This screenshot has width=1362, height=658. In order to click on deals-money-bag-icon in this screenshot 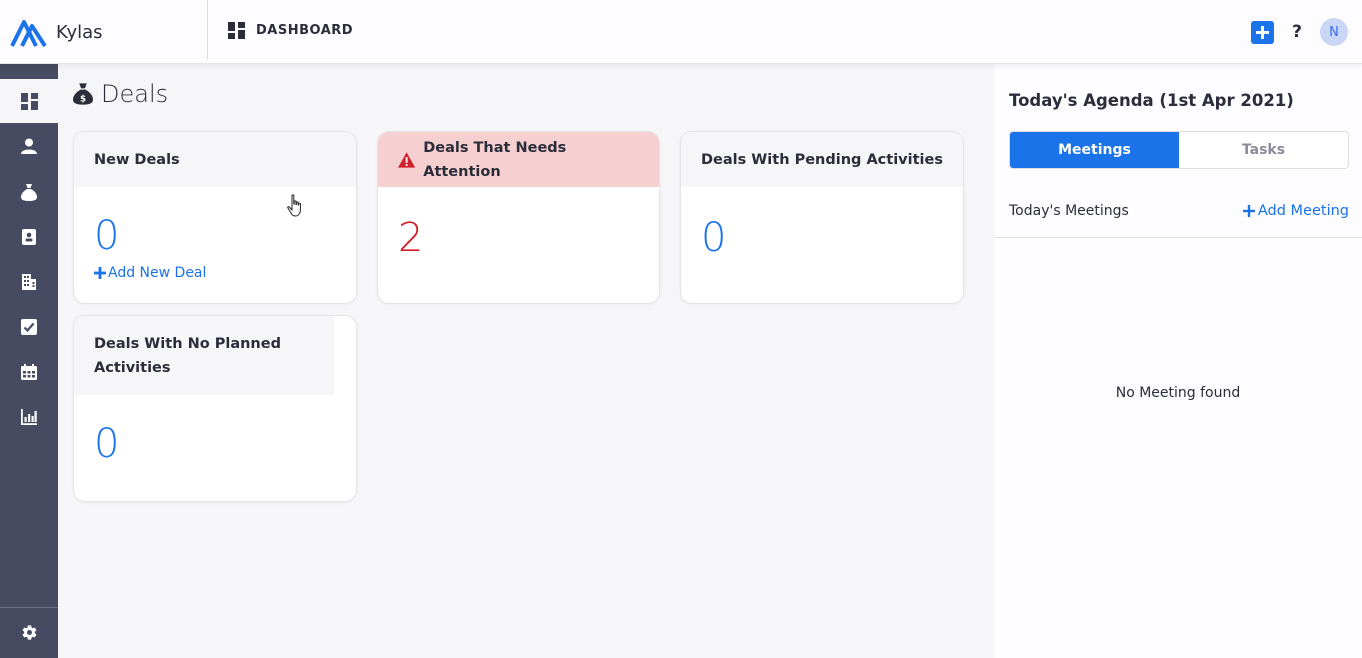, I will do `click(29, 192)`.